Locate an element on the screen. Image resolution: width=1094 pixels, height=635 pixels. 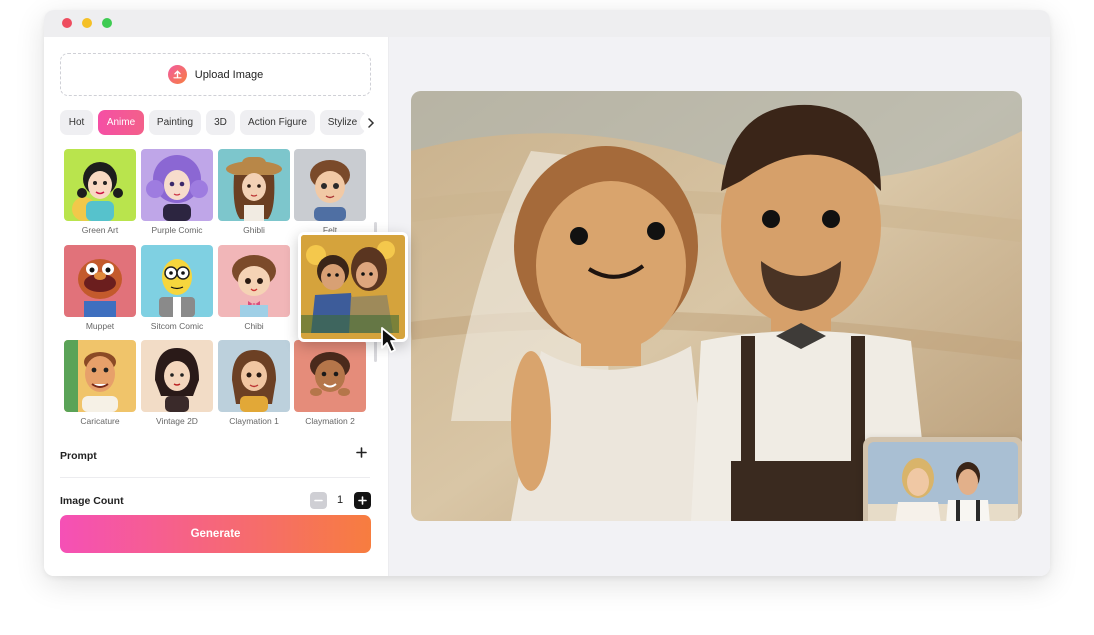
style-thumb-purple-comic is located at coordinates (177, 185).